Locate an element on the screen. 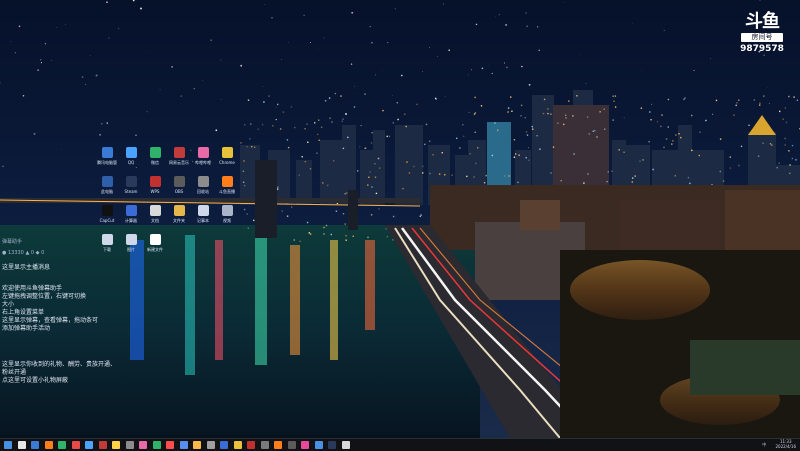 The image size is (800, 451). desktop-icon: QQ is located at coordinates (131, 162).